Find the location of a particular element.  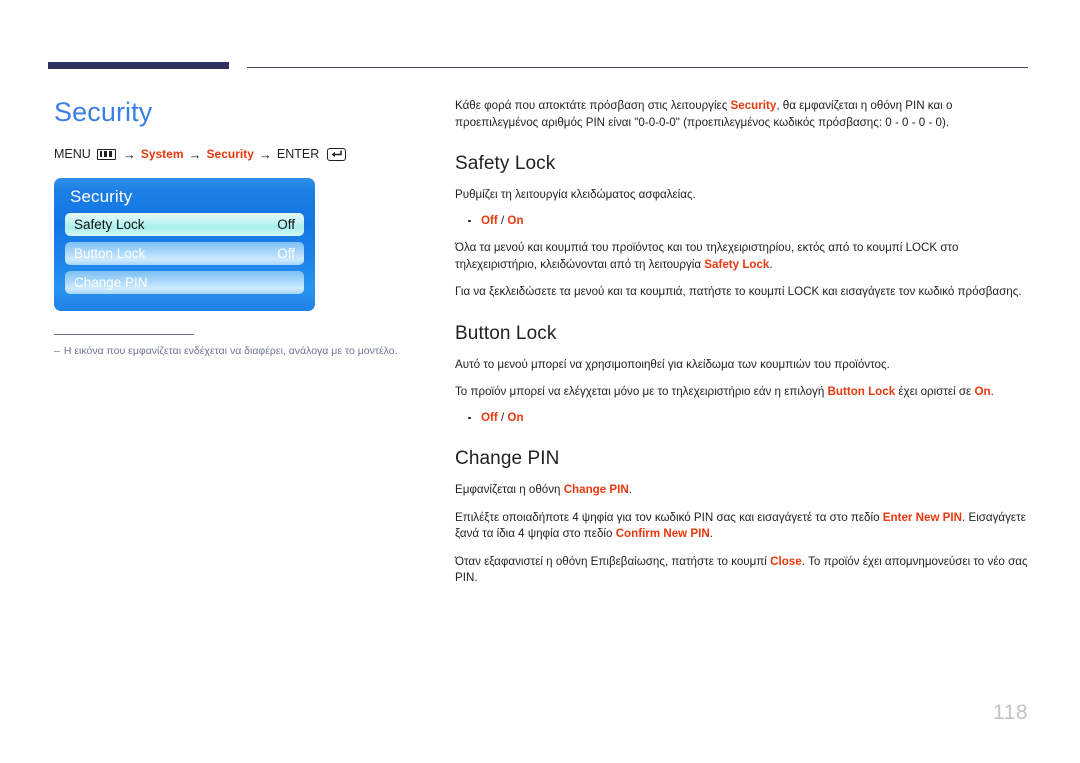

section-heading-button-lock: Button Lock is located at coordinates (506, 333).